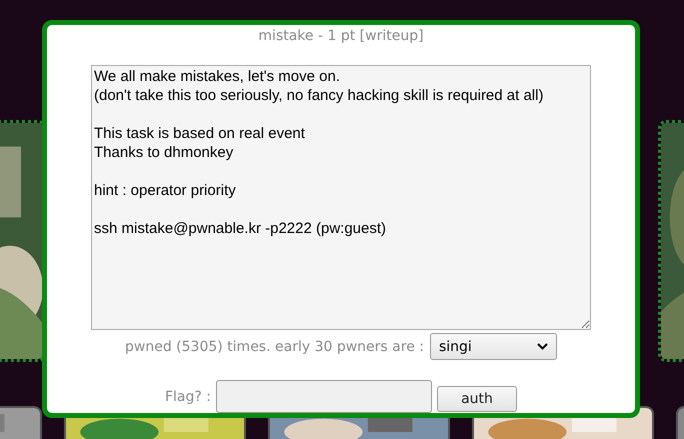  Describe the element at coordinates (477, 399) in the screenshot. I see `auth-button: auth` at that location.